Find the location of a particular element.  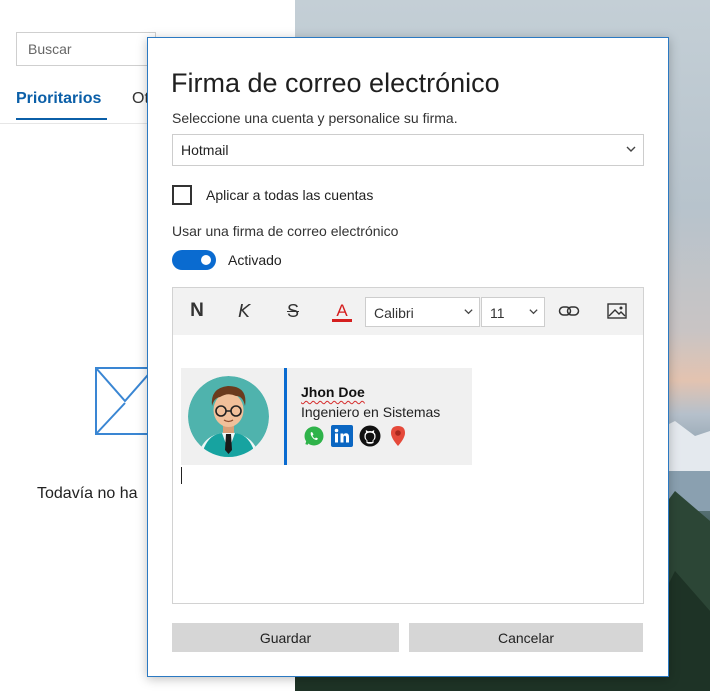

toggle-state-label: Activado is located at coordinates (255, 260).